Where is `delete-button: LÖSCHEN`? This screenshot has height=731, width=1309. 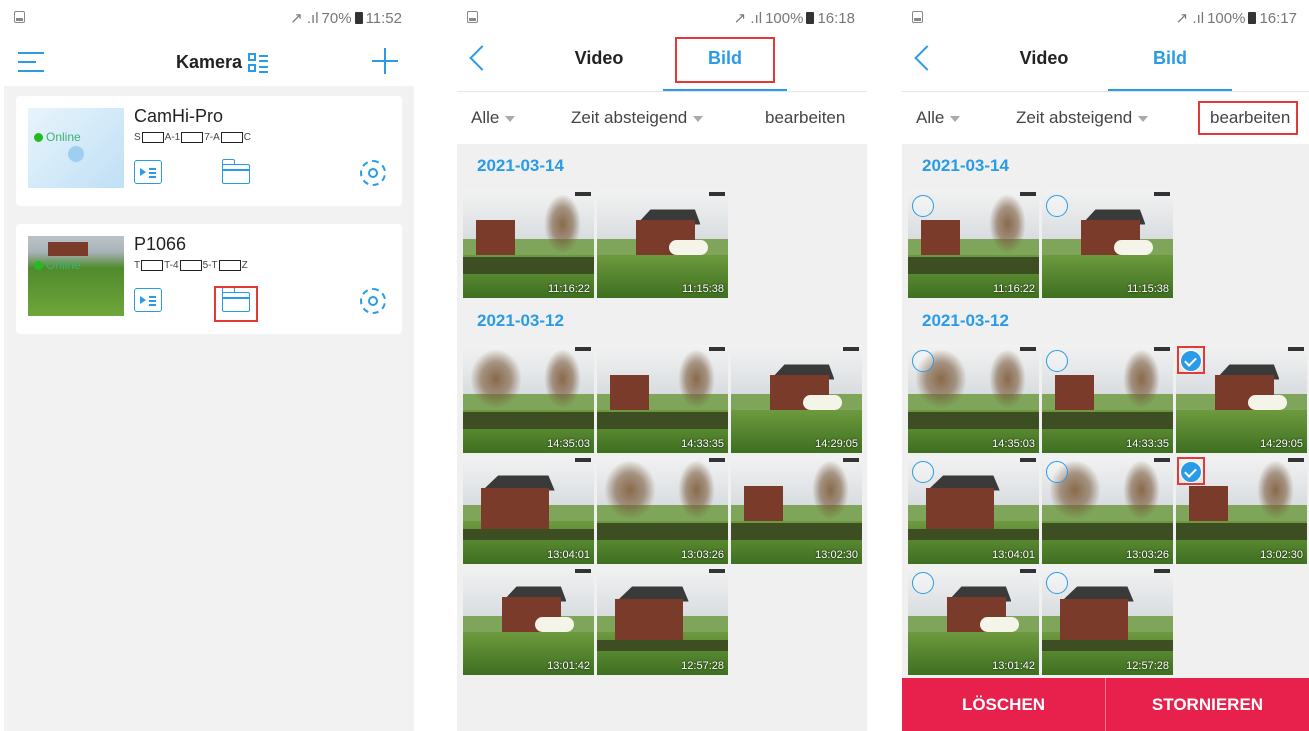 delete-button: LÖSCHEN is located at coordinates (1003, 704).